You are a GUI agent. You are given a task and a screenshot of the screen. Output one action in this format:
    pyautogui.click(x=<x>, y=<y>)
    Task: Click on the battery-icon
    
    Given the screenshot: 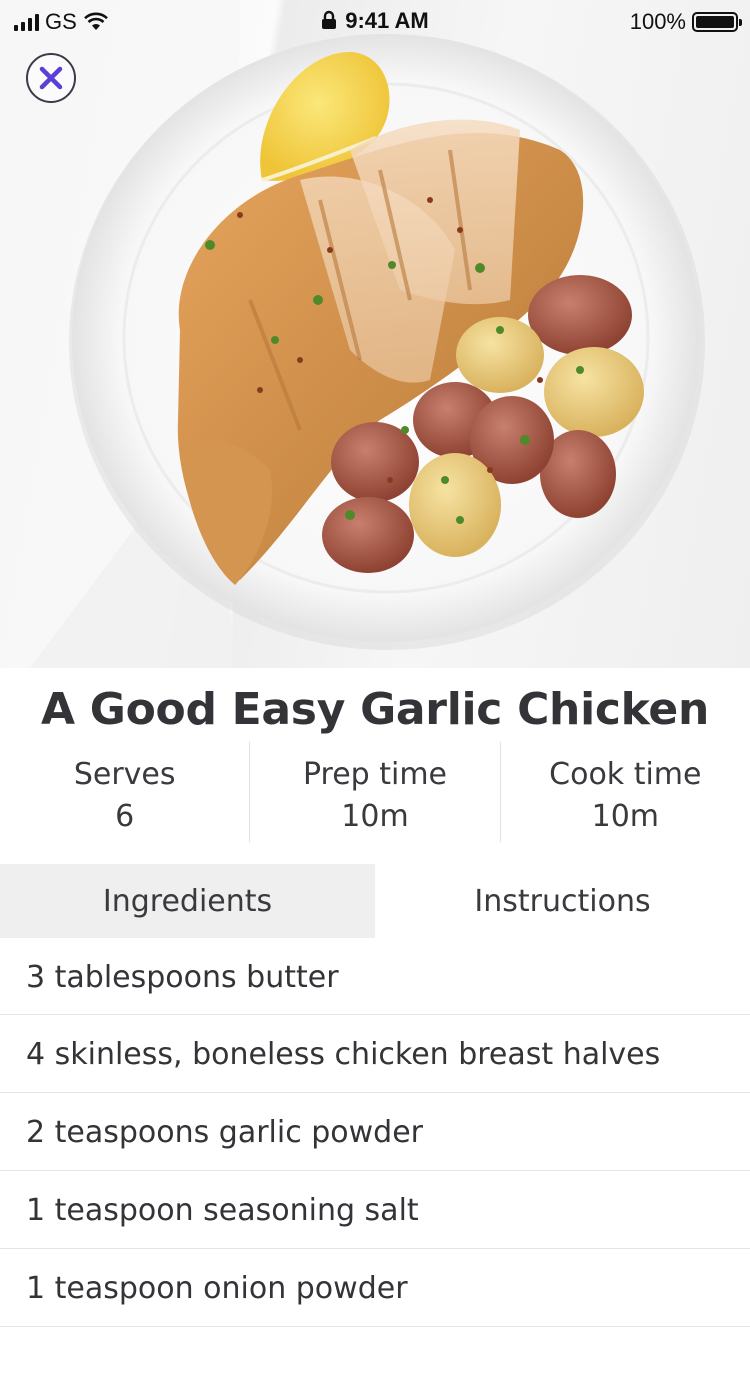 What is the action you would take?
    pyautogui.click(x=717, y=22)
    